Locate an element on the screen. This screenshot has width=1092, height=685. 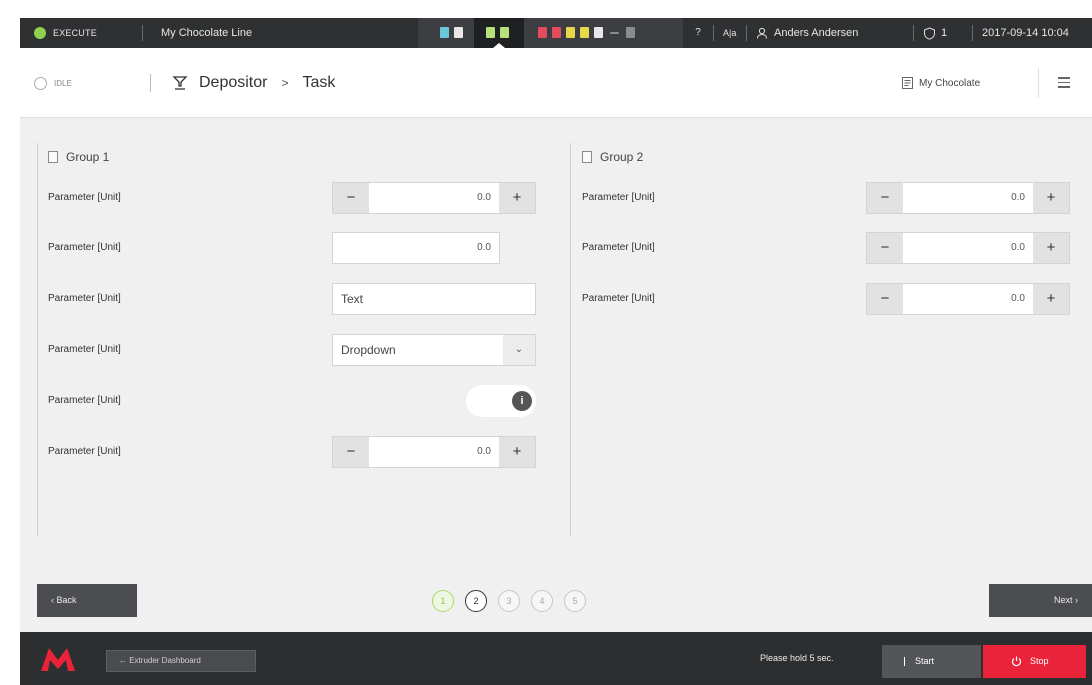
group-divider is located at coordinates (570, 339).